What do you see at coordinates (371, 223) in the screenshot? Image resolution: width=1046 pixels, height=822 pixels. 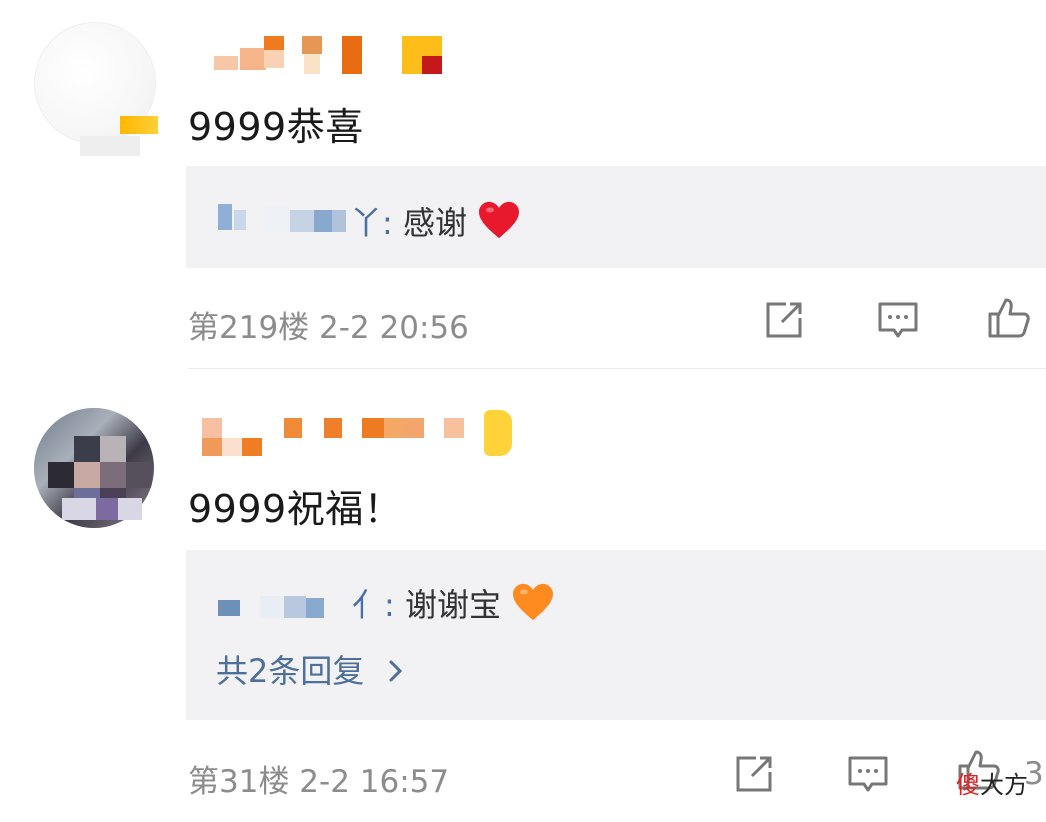 I see `reply-username-suffix: 丫:` at bounding box center [371, 223].